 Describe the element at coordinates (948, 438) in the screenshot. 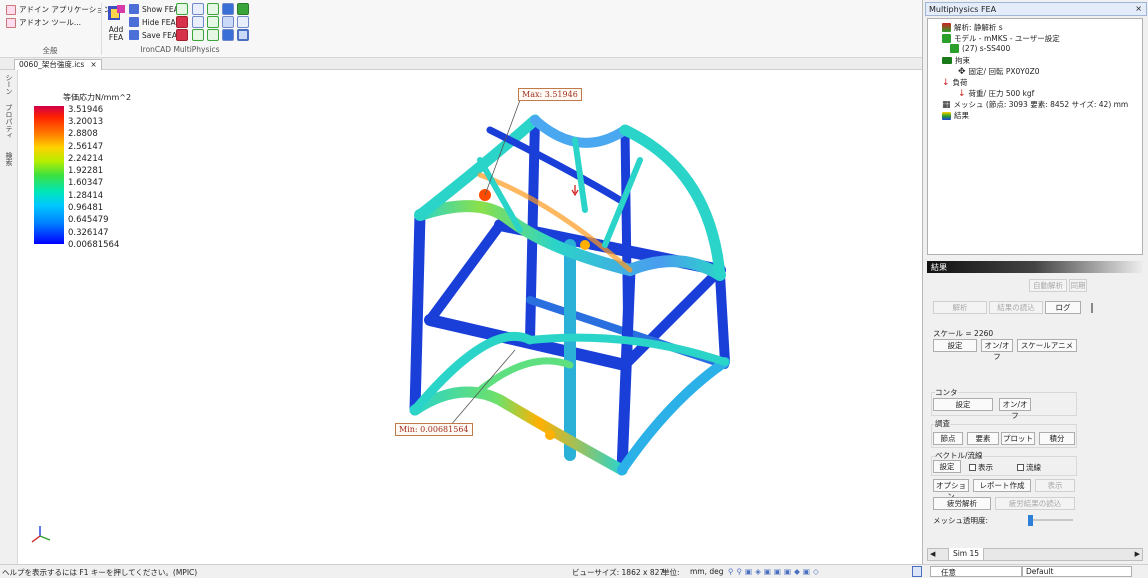

I see `node-button: 節点` at that location.